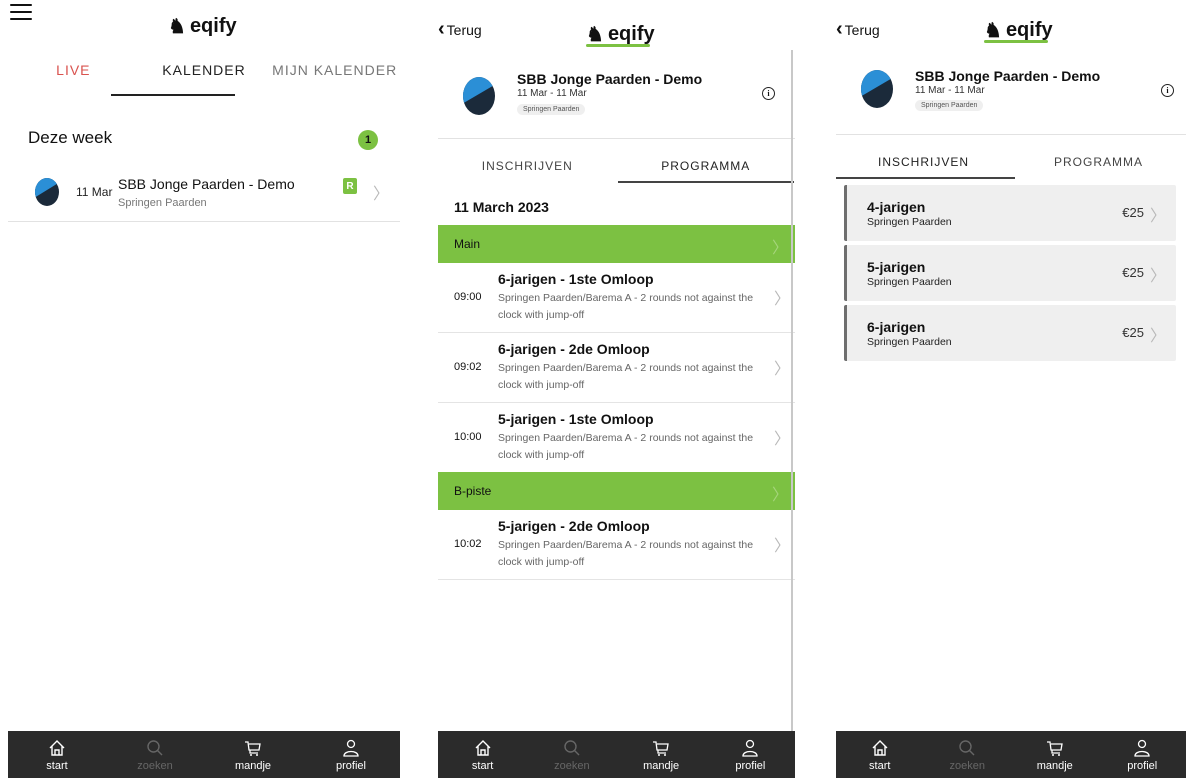 Image resolution: width=1186 pixels, height=778 pixels. What do you see at coordinates (73, 80) in the screenshot?
I see `tab-live: LIVE` at bounding box center [73, 80].